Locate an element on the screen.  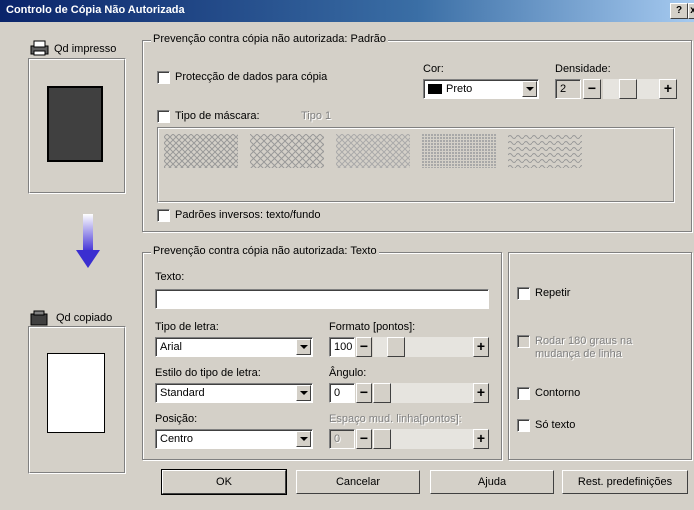
copied-doc-section: Qd copiado is located at coordinates (77, 393).